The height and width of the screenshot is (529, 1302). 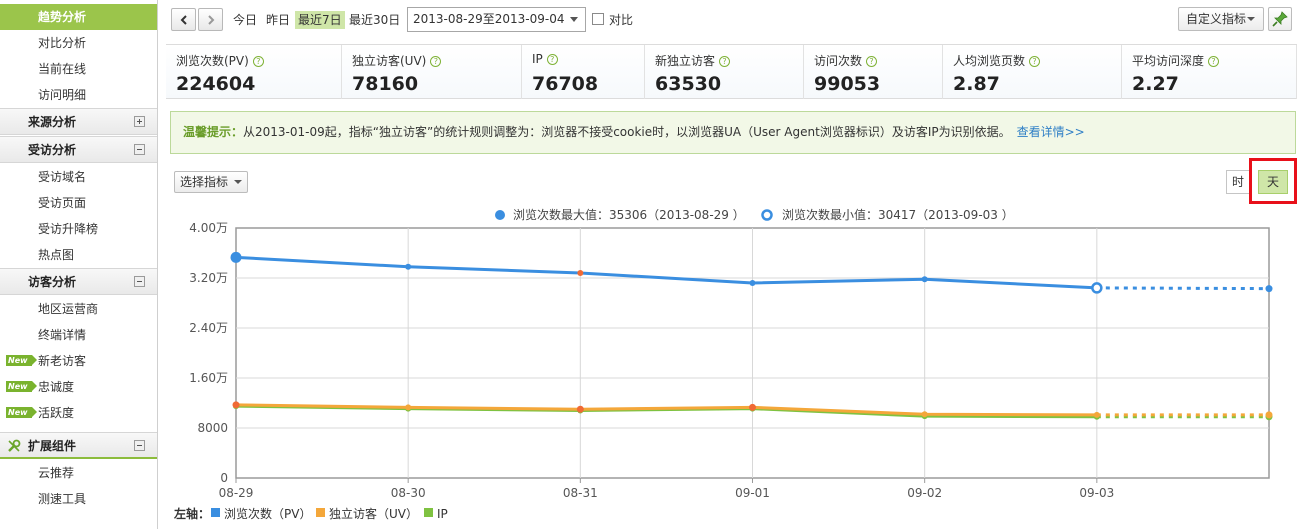 I want to click on metric-ip: IP? 76708, so click(x=583, y=72).